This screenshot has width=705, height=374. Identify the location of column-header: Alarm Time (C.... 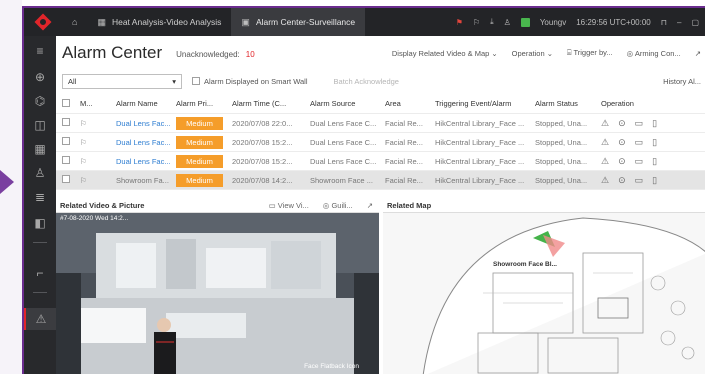
(265, 103).